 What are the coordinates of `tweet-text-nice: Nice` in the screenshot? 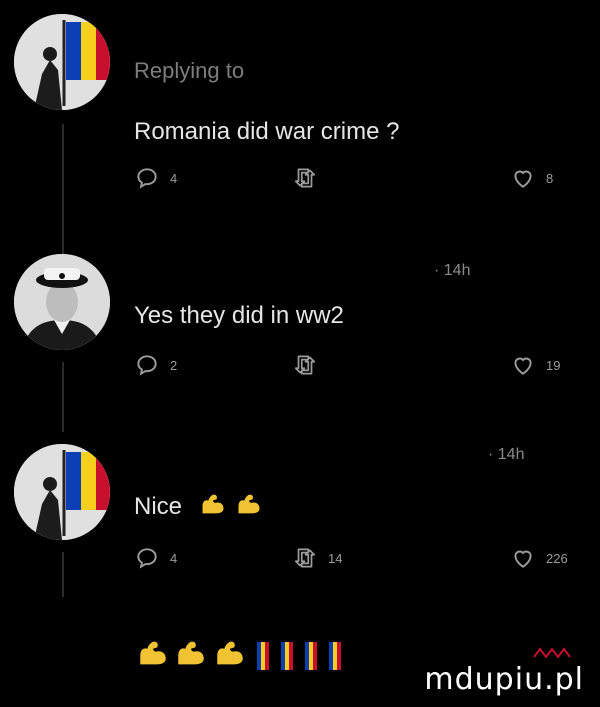 It's located at (158, 506).